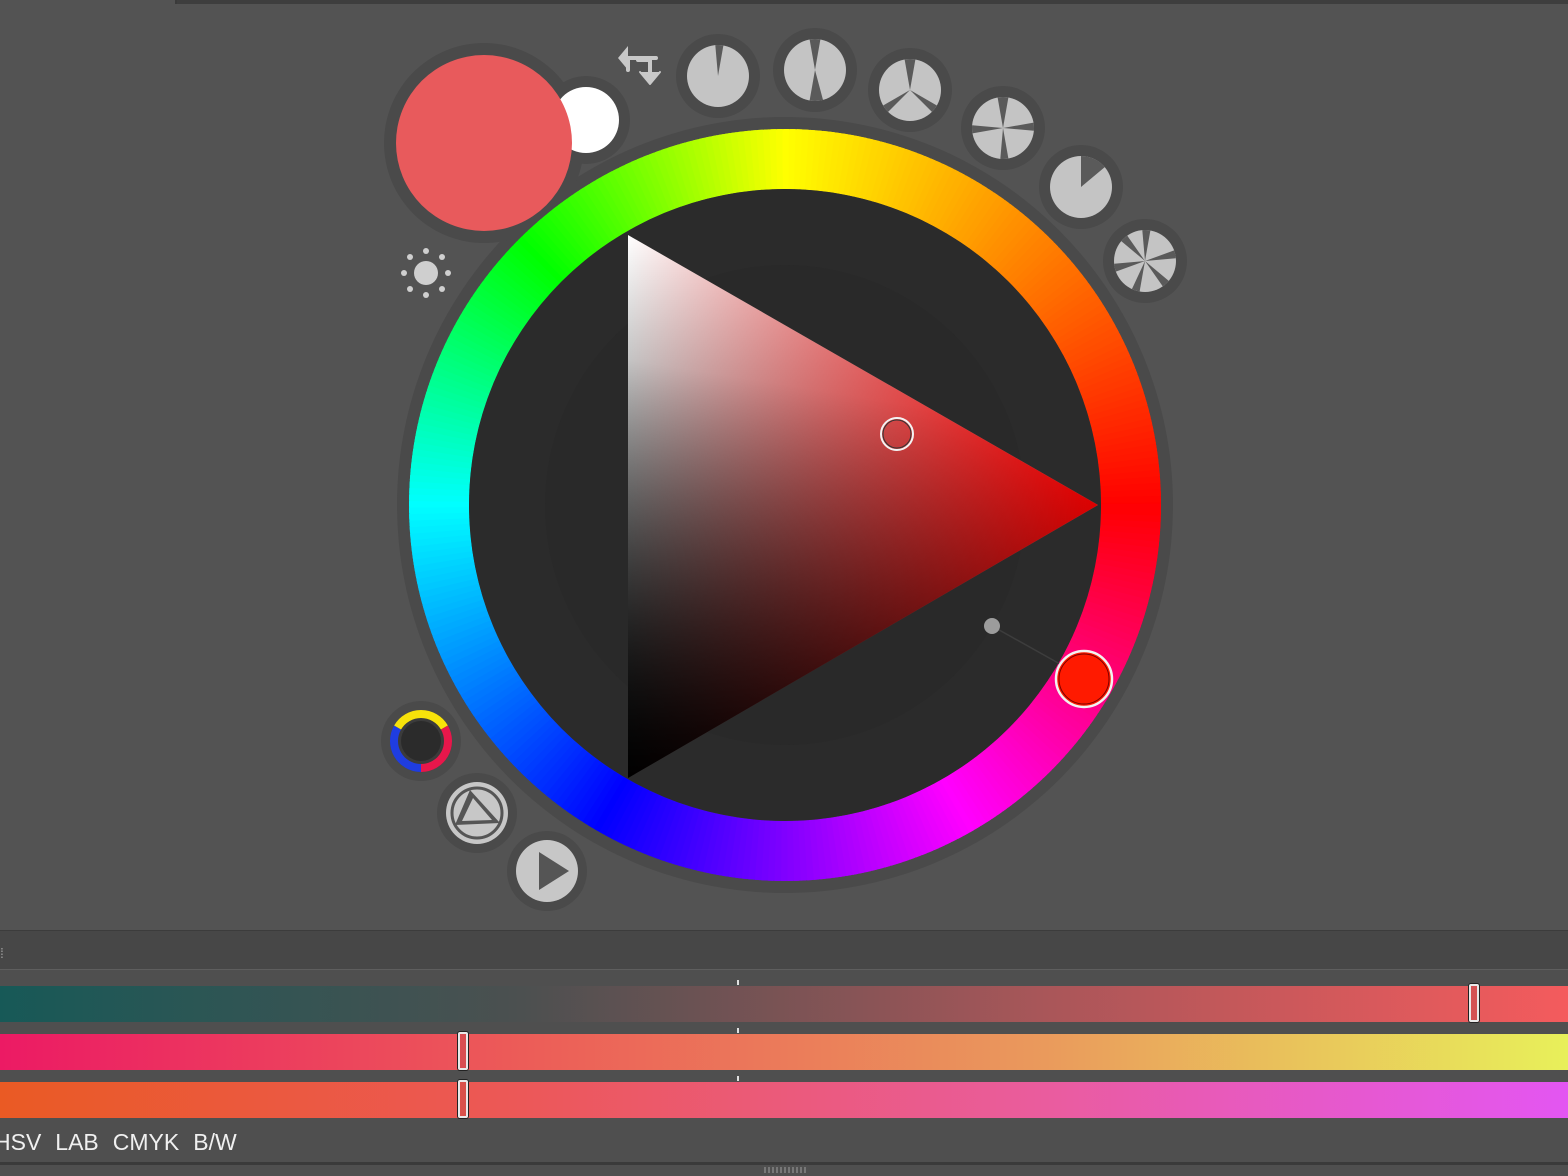 This screenshot has width=1568, height=1176. Describe the element at coordinates (992, 626) in the screenshot. I see `hue-handle-anchor` at that location.